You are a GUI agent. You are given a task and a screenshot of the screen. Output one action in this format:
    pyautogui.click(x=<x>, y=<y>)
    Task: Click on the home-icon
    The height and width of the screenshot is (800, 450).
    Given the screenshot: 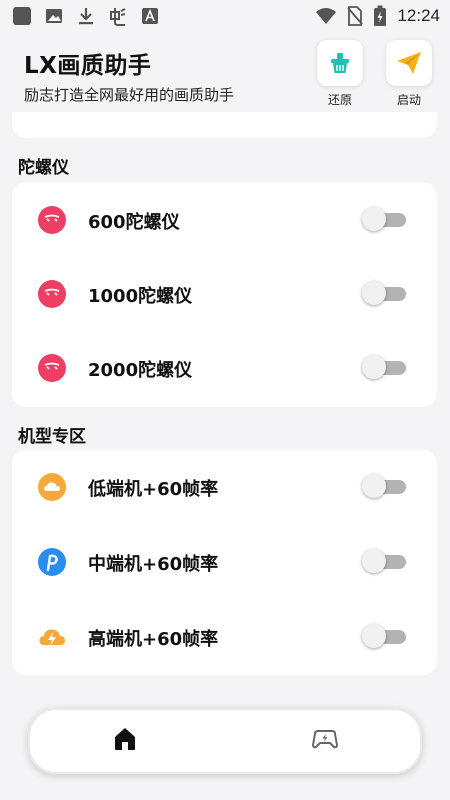 What is the action you would take?
    pyautogui.click(x=125, y=739)
    